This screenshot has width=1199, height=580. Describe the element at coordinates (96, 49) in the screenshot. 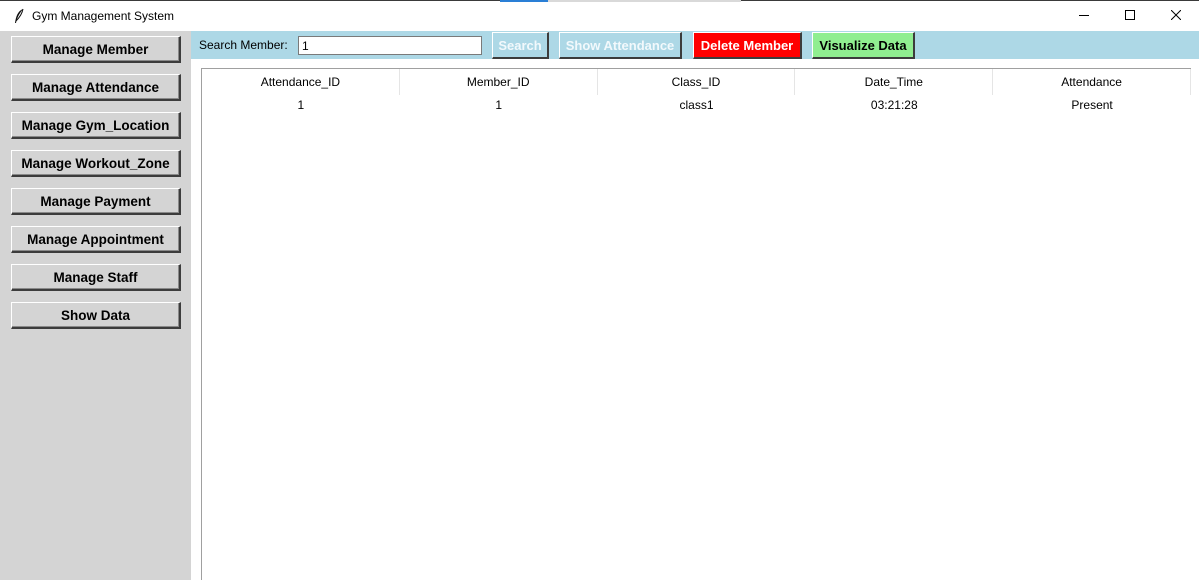

I see `sidebar-item-manage-member: Manage Member` at that location.